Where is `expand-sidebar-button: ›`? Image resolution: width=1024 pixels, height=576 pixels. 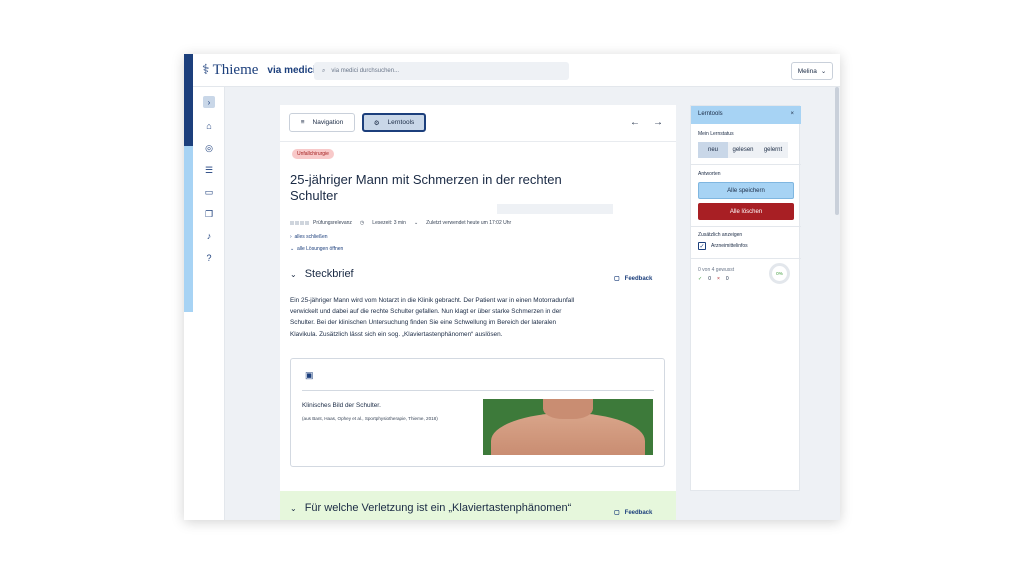
expand-sidebar-button: › is located at coordinates (209, 102).